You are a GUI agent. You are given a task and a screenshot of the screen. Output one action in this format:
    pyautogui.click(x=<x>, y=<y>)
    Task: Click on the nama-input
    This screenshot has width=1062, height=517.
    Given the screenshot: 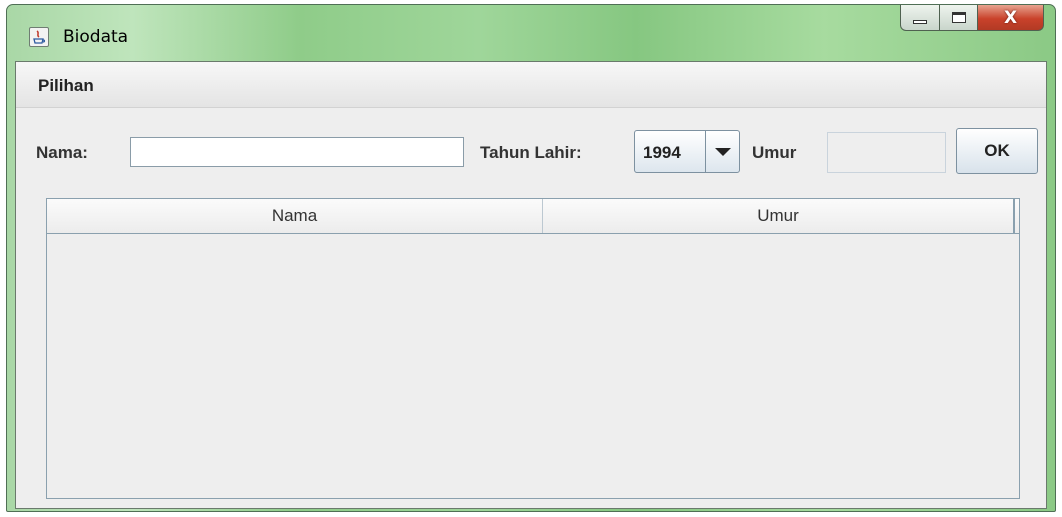 What is the action you would take?
    pyautogui.click(x=297, y=152)
    